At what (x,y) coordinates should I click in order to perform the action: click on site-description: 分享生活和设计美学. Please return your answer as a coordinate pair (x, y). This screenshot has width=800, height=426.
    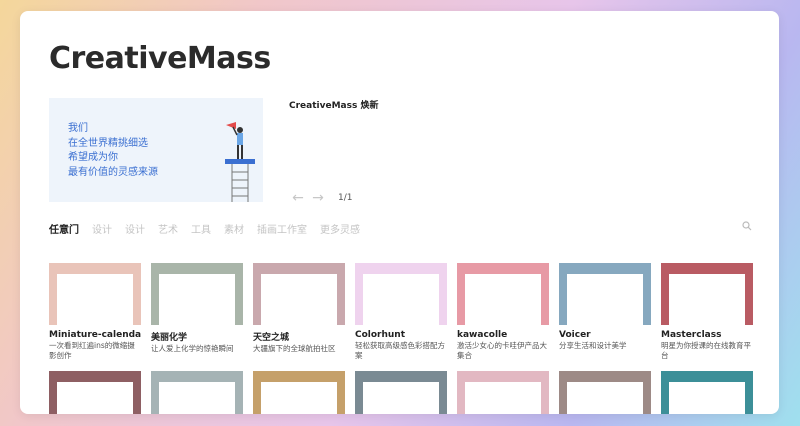
    Looking at the image, I should click on (593, 345).